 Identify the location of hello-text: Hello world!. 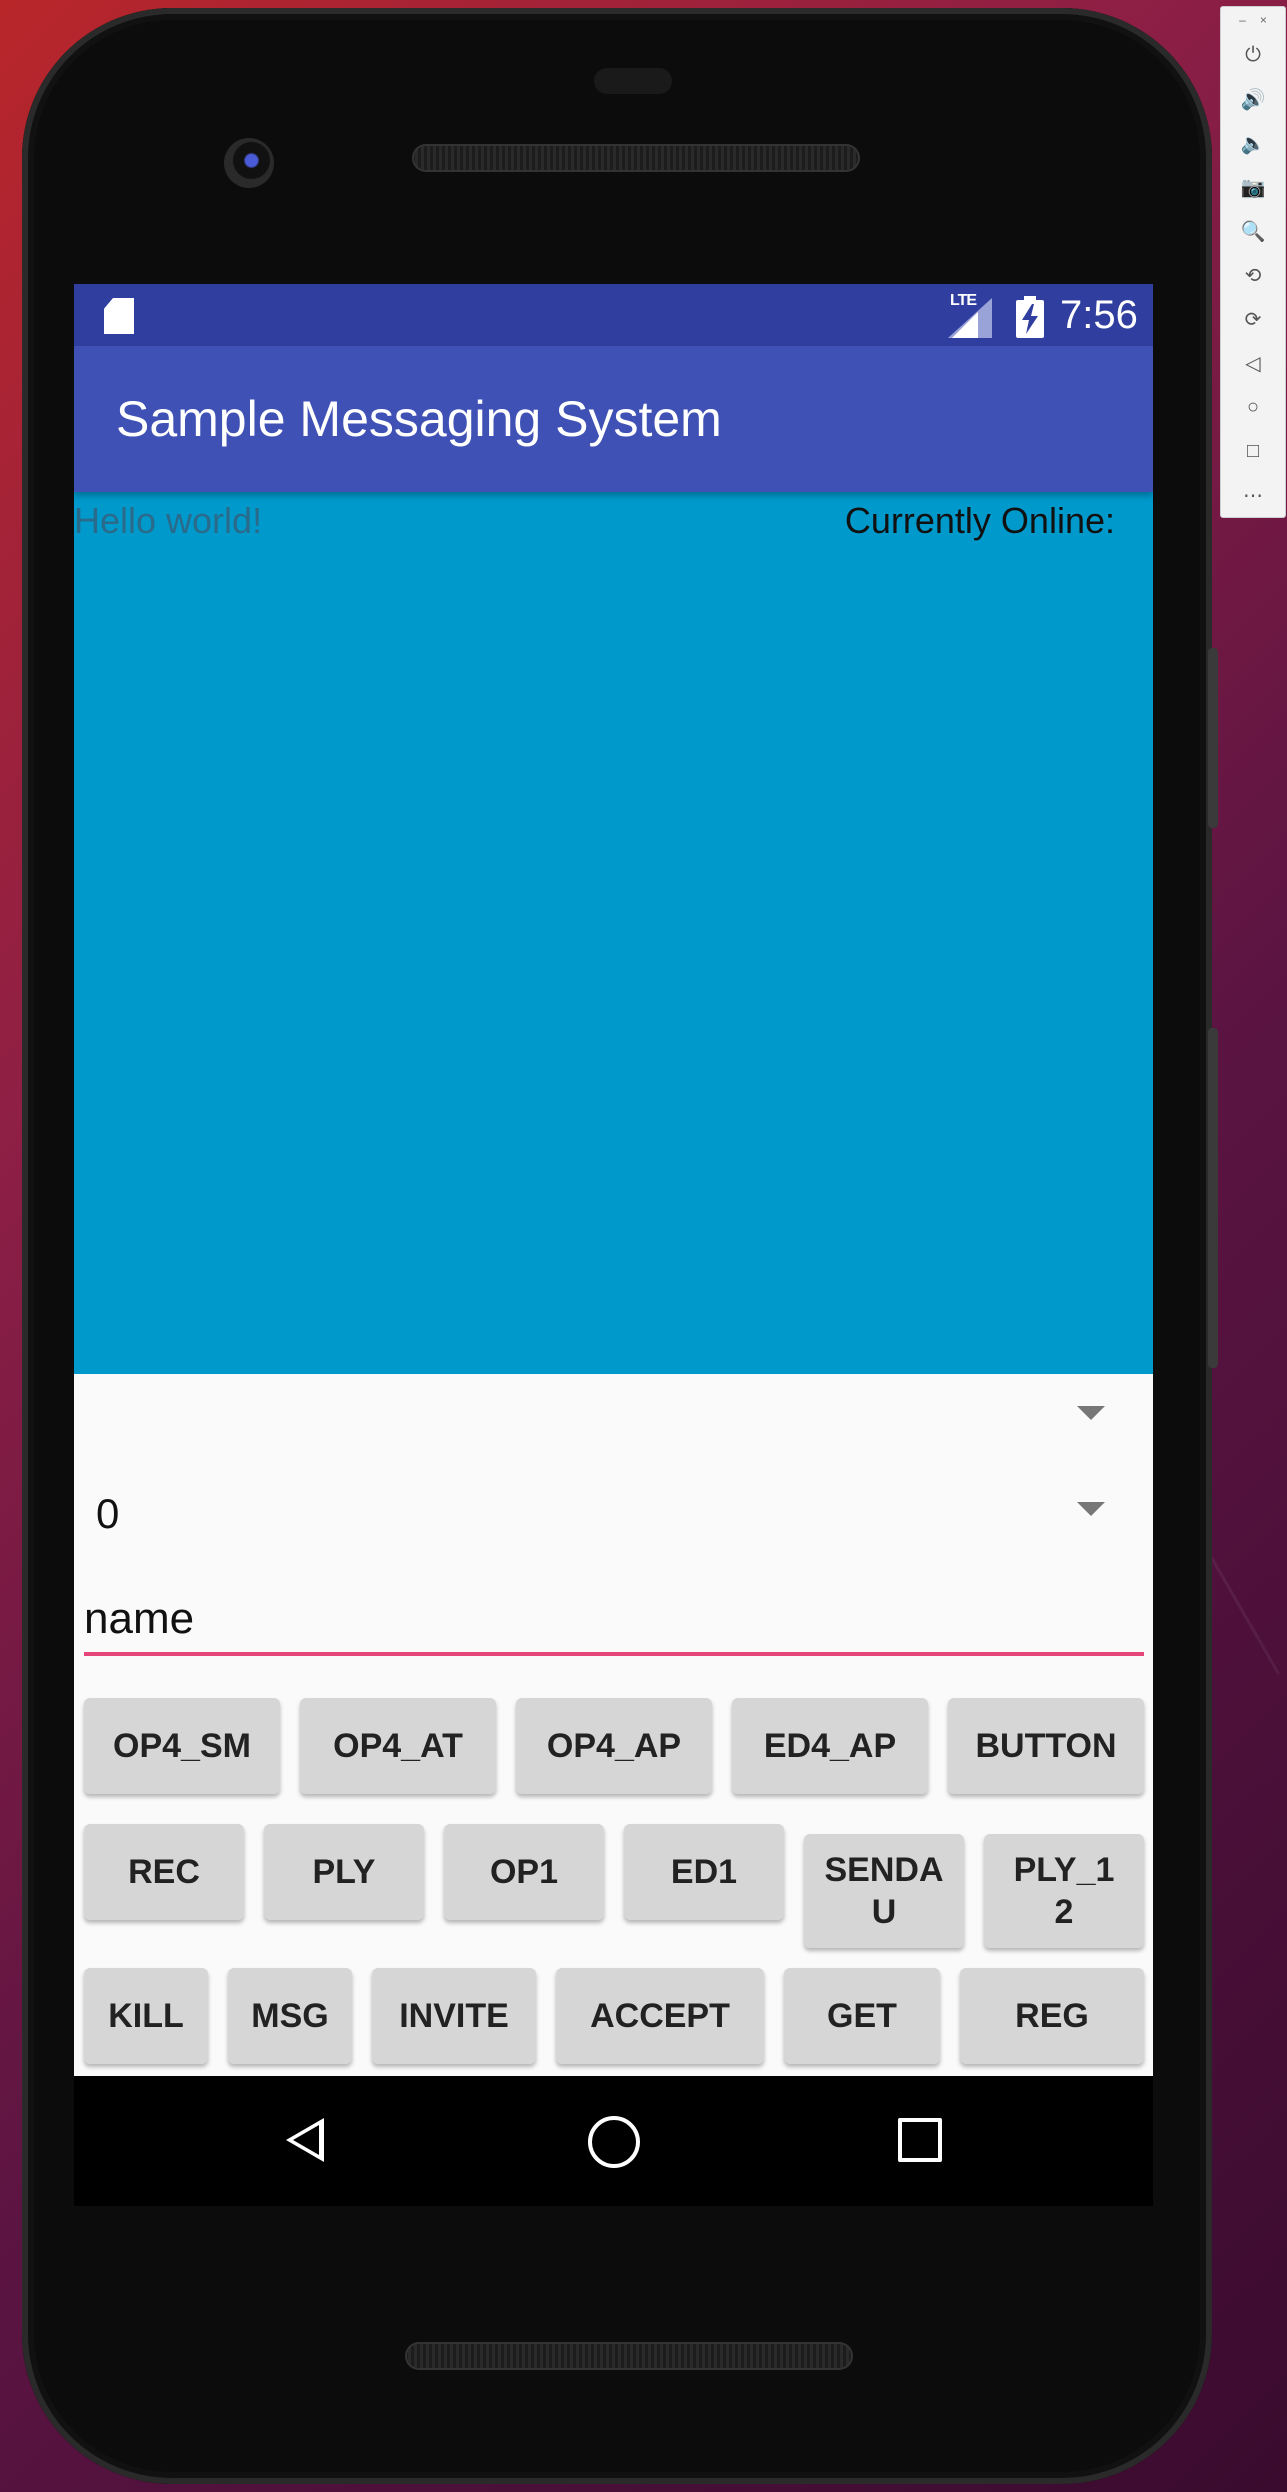
(168, 520).